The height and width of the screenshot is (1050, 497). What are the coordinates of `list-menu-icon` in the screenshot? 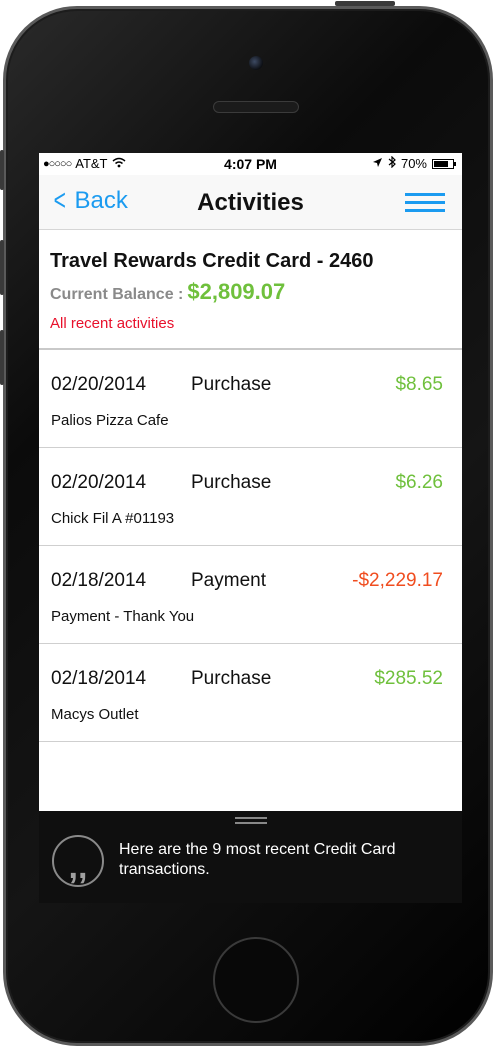 It's located at (425, 203).